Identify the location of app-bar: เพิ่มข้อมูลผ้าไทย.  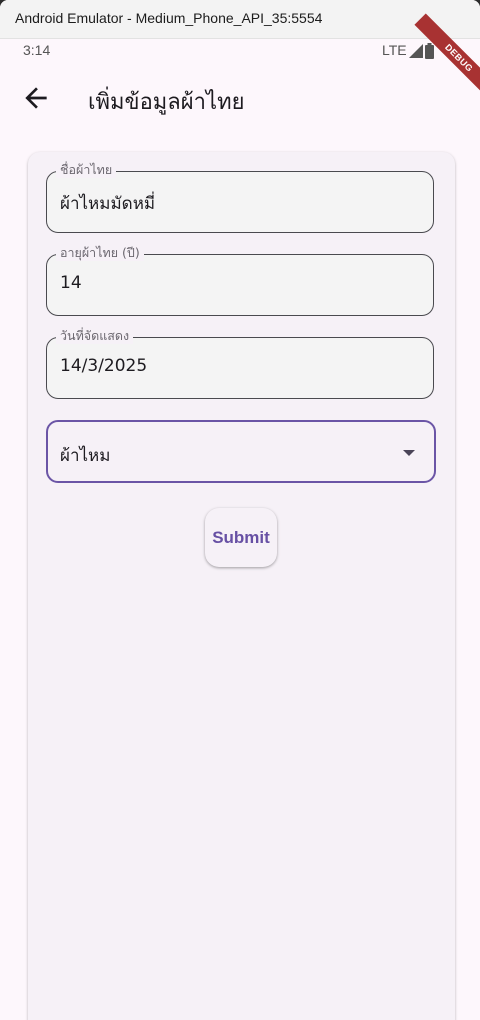
(240, 98).